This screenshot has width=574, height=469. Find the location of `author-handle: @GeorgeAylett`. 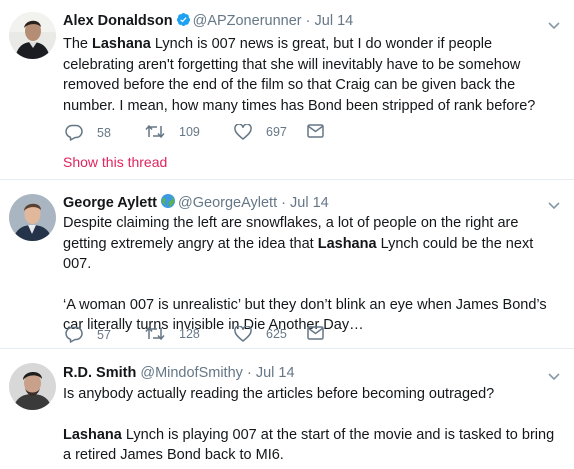

author-handle: @GeorgeAylett is located at coordinates (227, 203).